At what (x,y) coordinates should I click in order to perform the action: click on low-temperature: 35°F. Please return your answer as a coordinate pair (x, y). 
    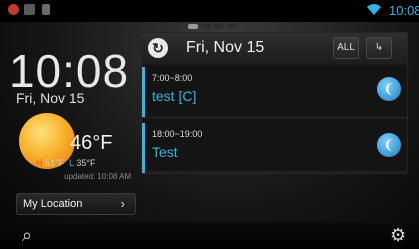
    Looking at the image, I should click on (86, 163).